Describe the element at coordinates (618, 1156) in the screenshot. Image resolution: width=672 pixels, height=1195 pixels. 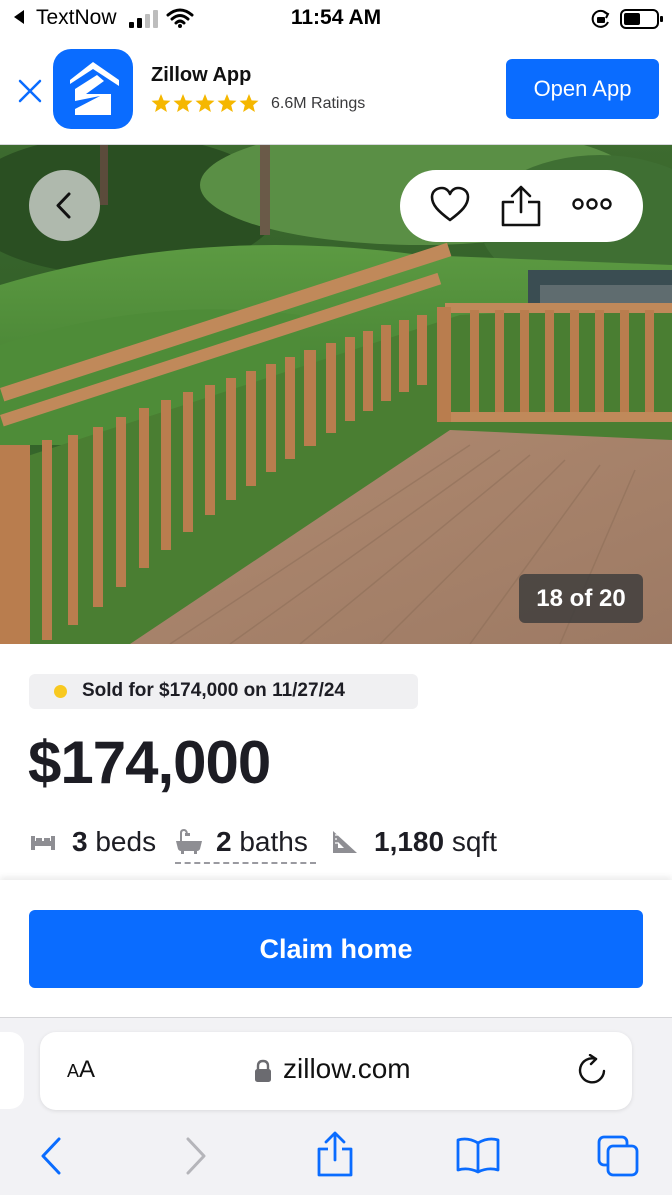
I see `tabs-icon` at that location.